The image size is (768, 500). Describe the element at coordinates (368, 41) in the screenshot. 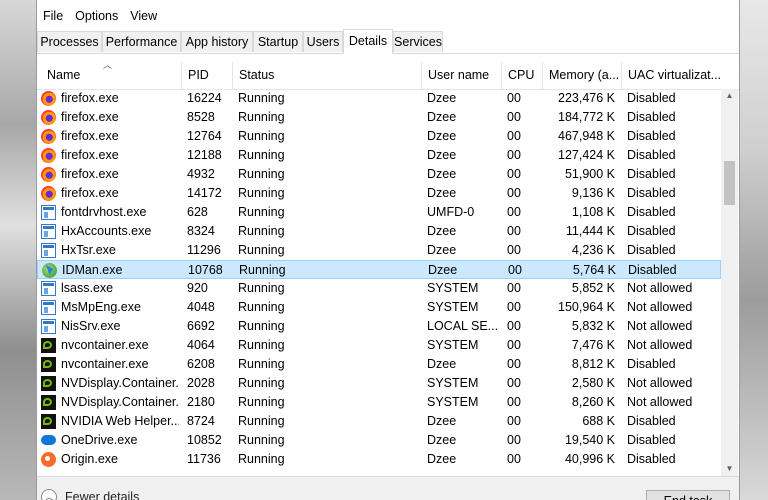

I see `tab-details: Details` at that location.